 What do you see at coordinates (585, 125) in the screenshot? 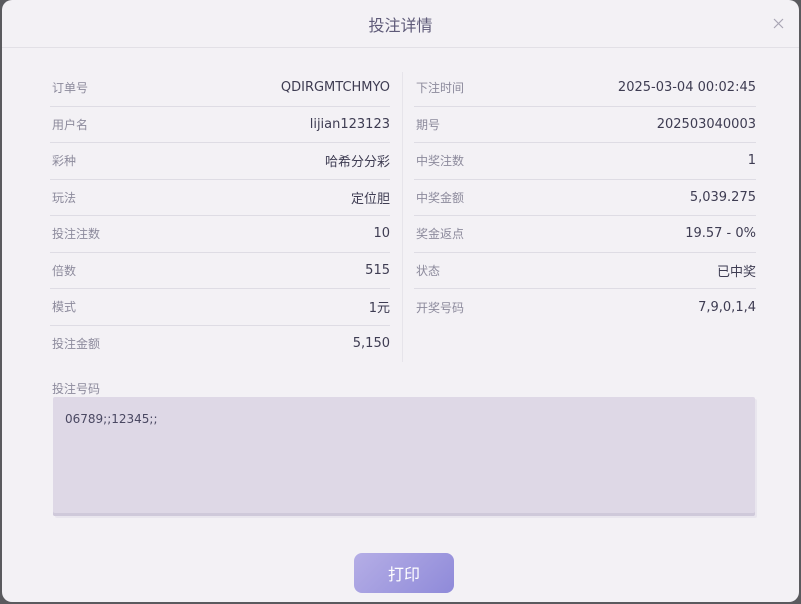
I see `detail-row-issue-no: 期号 202503040003` at bounding box center [585, 125].